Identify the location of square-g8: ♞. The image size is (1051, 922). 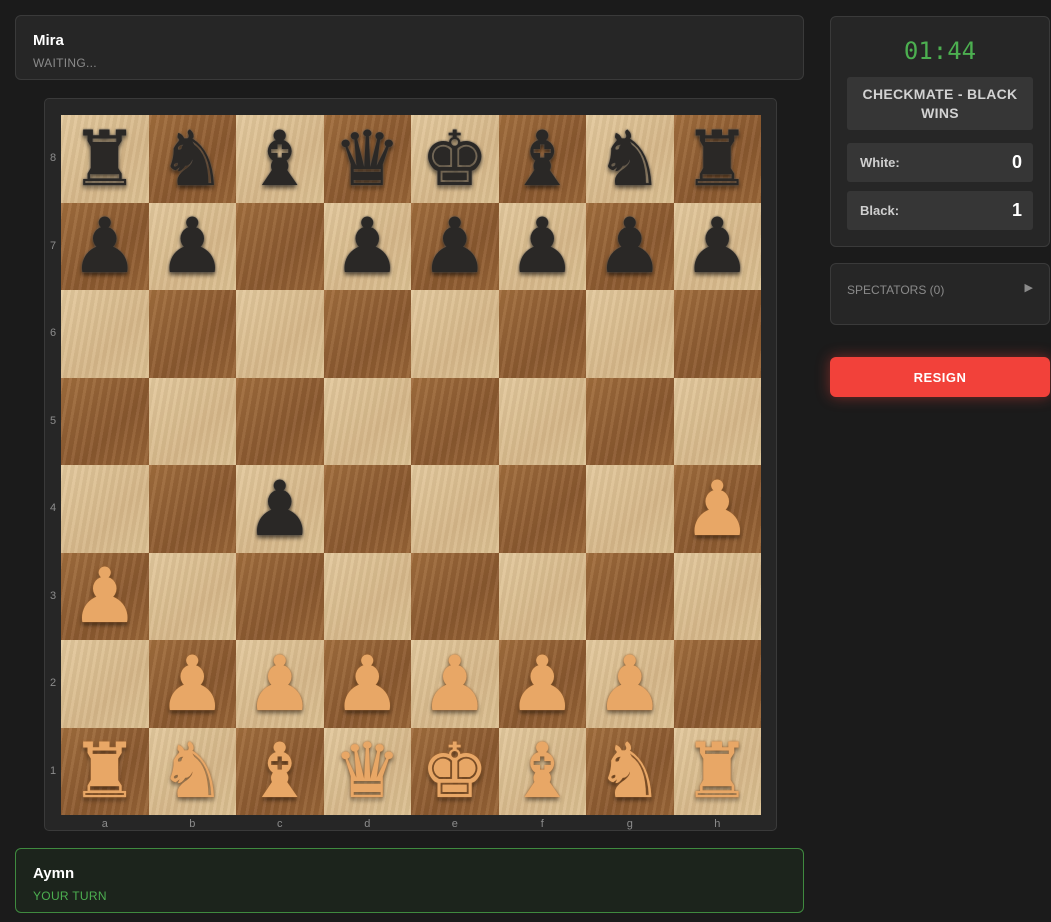
(630, 159).